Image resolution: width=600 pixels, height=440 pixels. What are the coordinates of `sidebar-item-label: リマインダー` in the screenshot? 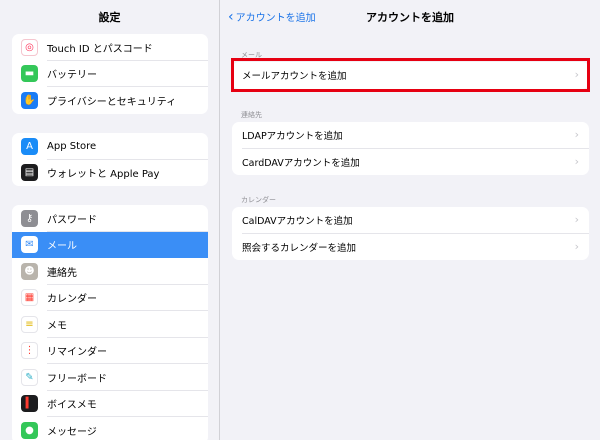 It's located at (77, 353).